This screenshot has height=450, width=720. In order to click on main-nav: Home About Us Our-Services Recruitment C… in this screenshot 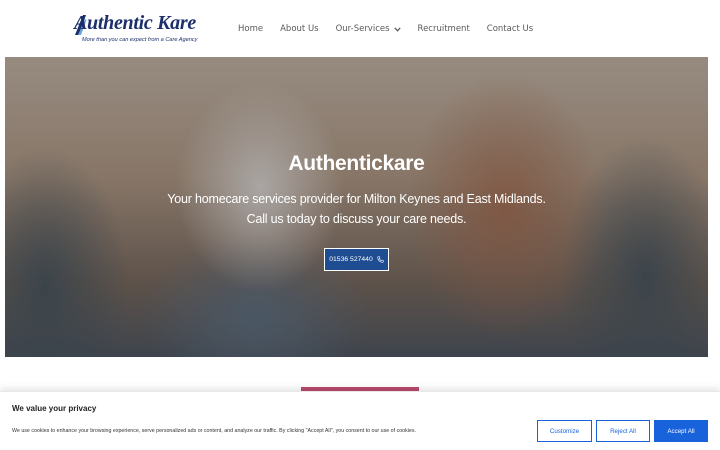, I will do `click(394, 29)`.